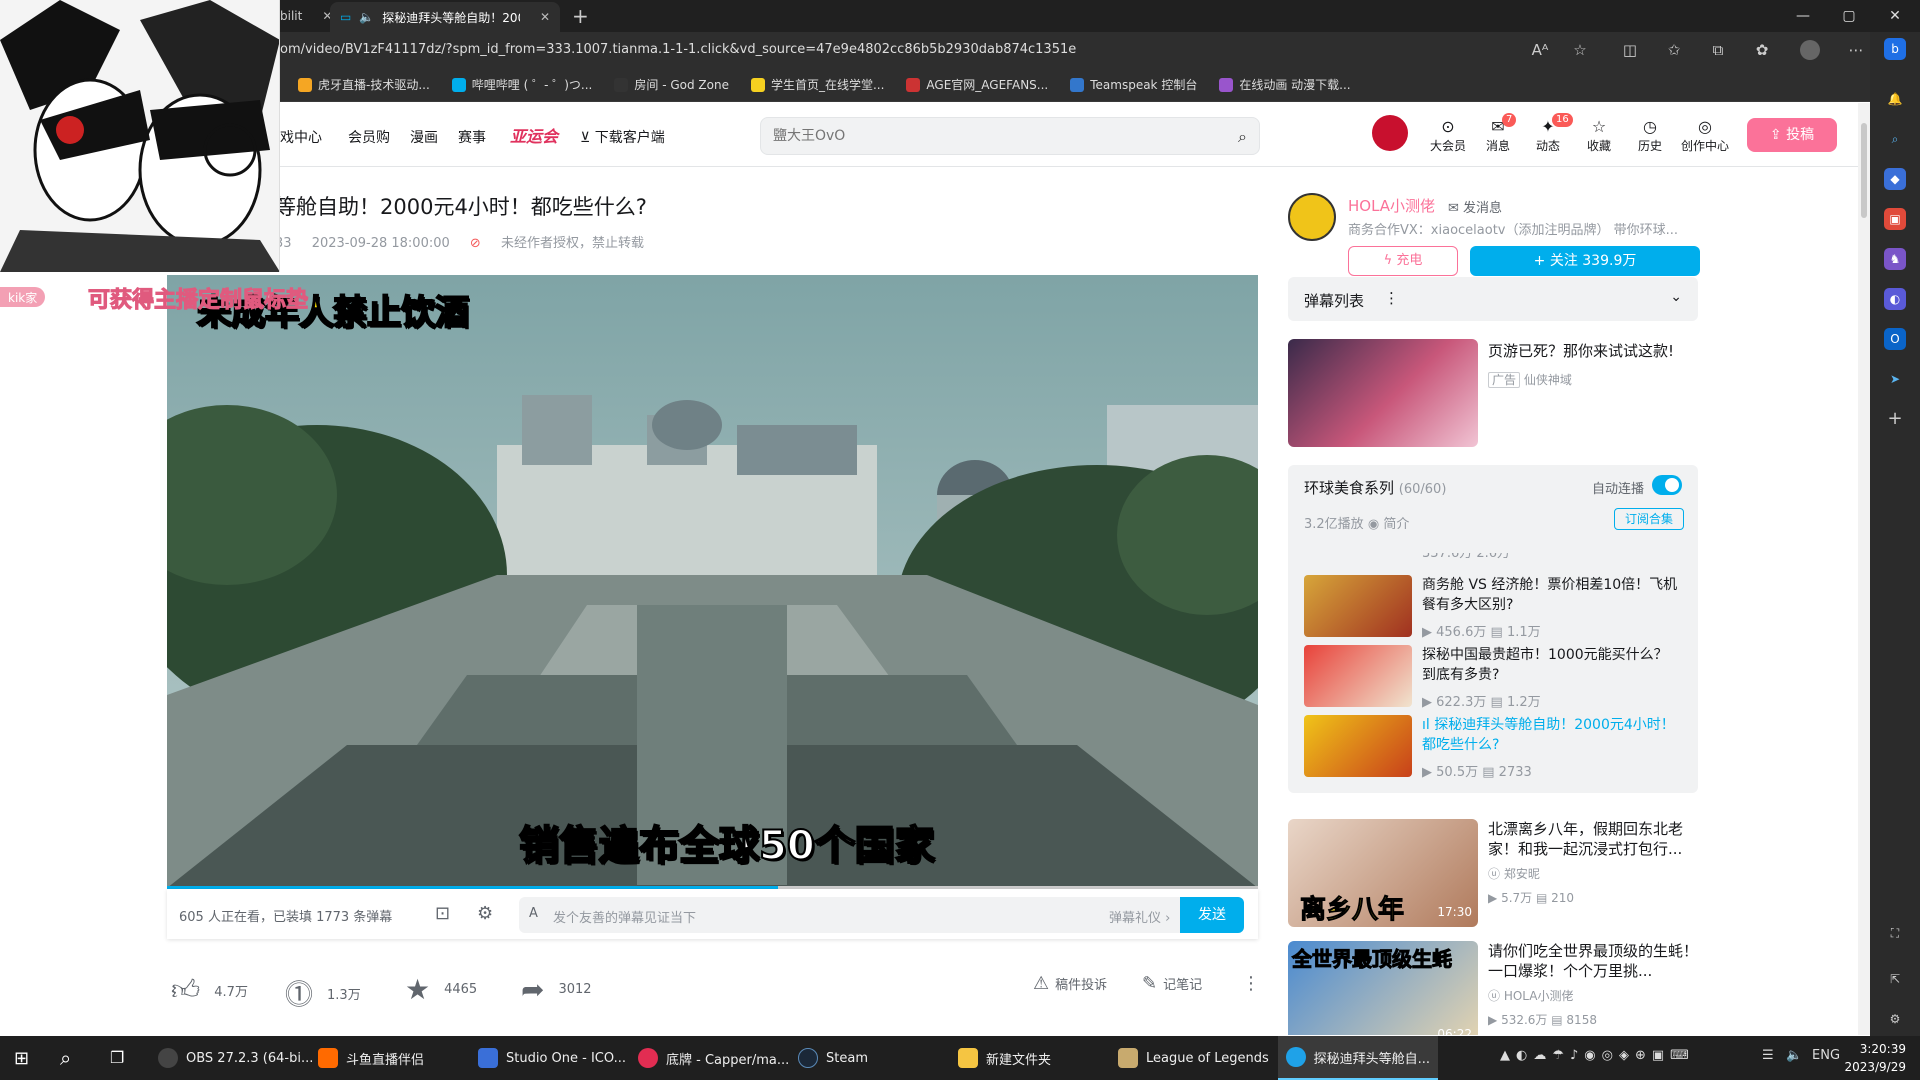 This screenshot has width=1920, height=1080. I want to click on collections-icon: ⧉, so click(1718, 50).